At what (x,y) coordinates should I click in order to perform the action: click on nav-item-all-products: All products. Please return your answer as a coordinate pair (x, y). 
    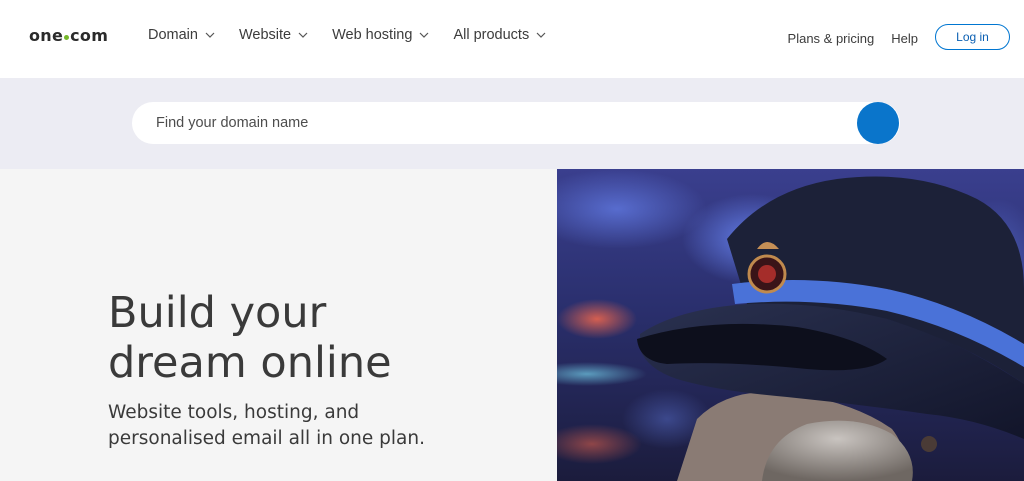
    Looking at the image, I should click on (500, 35).